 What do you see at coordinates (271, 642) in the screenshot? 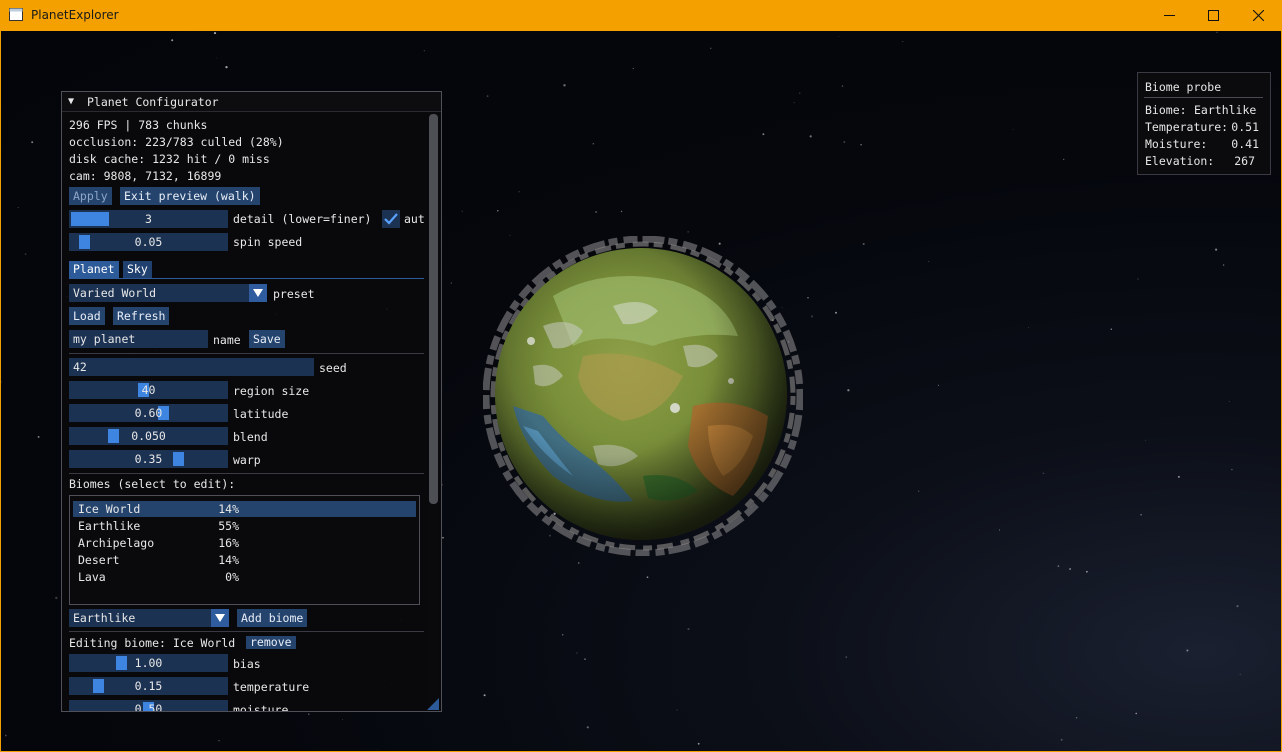
I see `remove-biome-button: remove` at bounding box center [271, 642].